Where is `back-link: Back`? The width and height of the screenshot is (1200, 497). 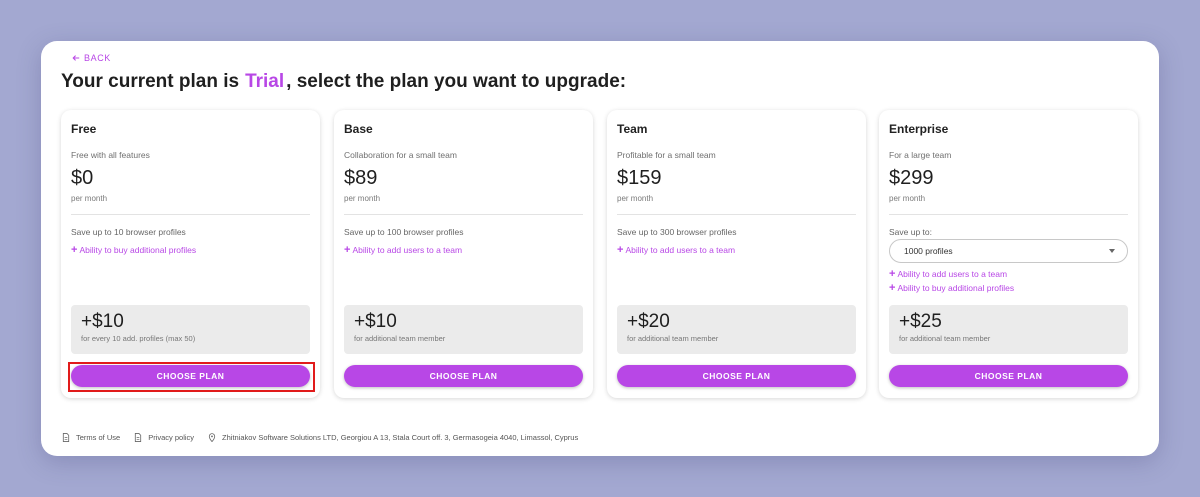 back-link: Back is located at coordinates (91, 58).